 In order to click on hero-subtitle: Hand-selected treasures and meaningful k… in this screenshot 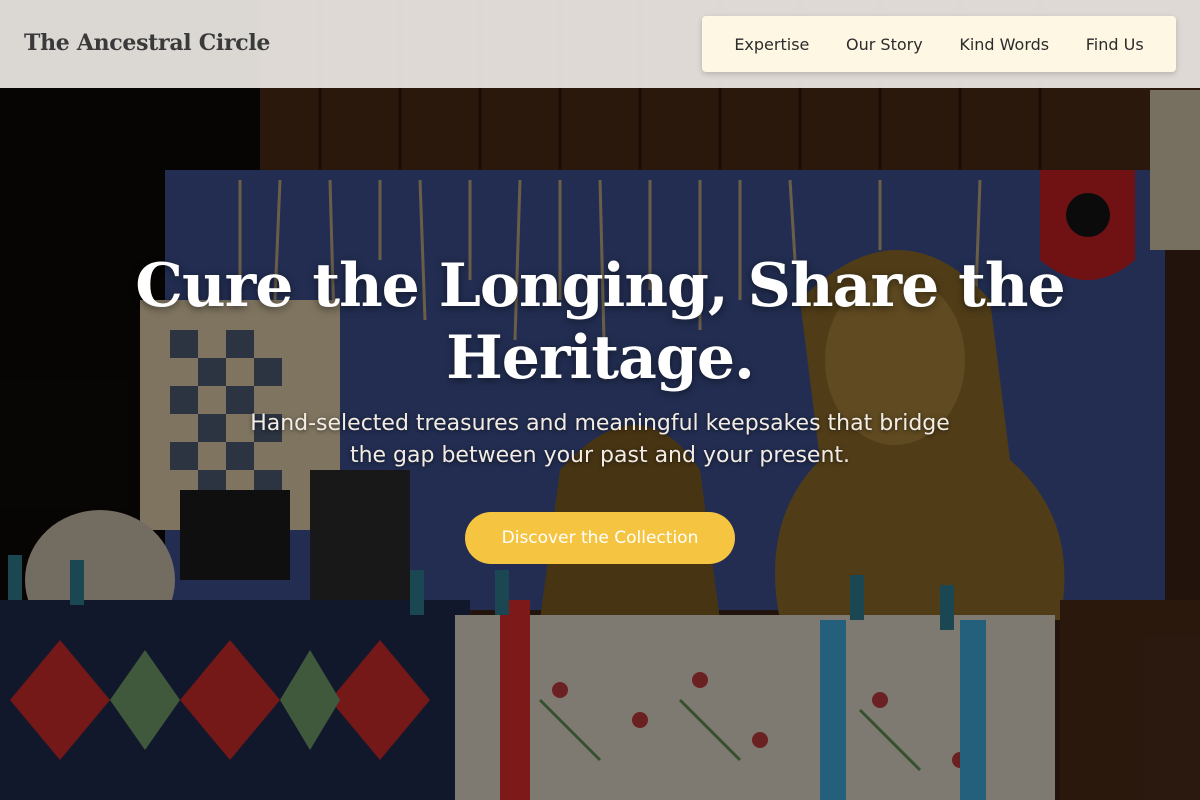, I will do `click(600, 439)`.